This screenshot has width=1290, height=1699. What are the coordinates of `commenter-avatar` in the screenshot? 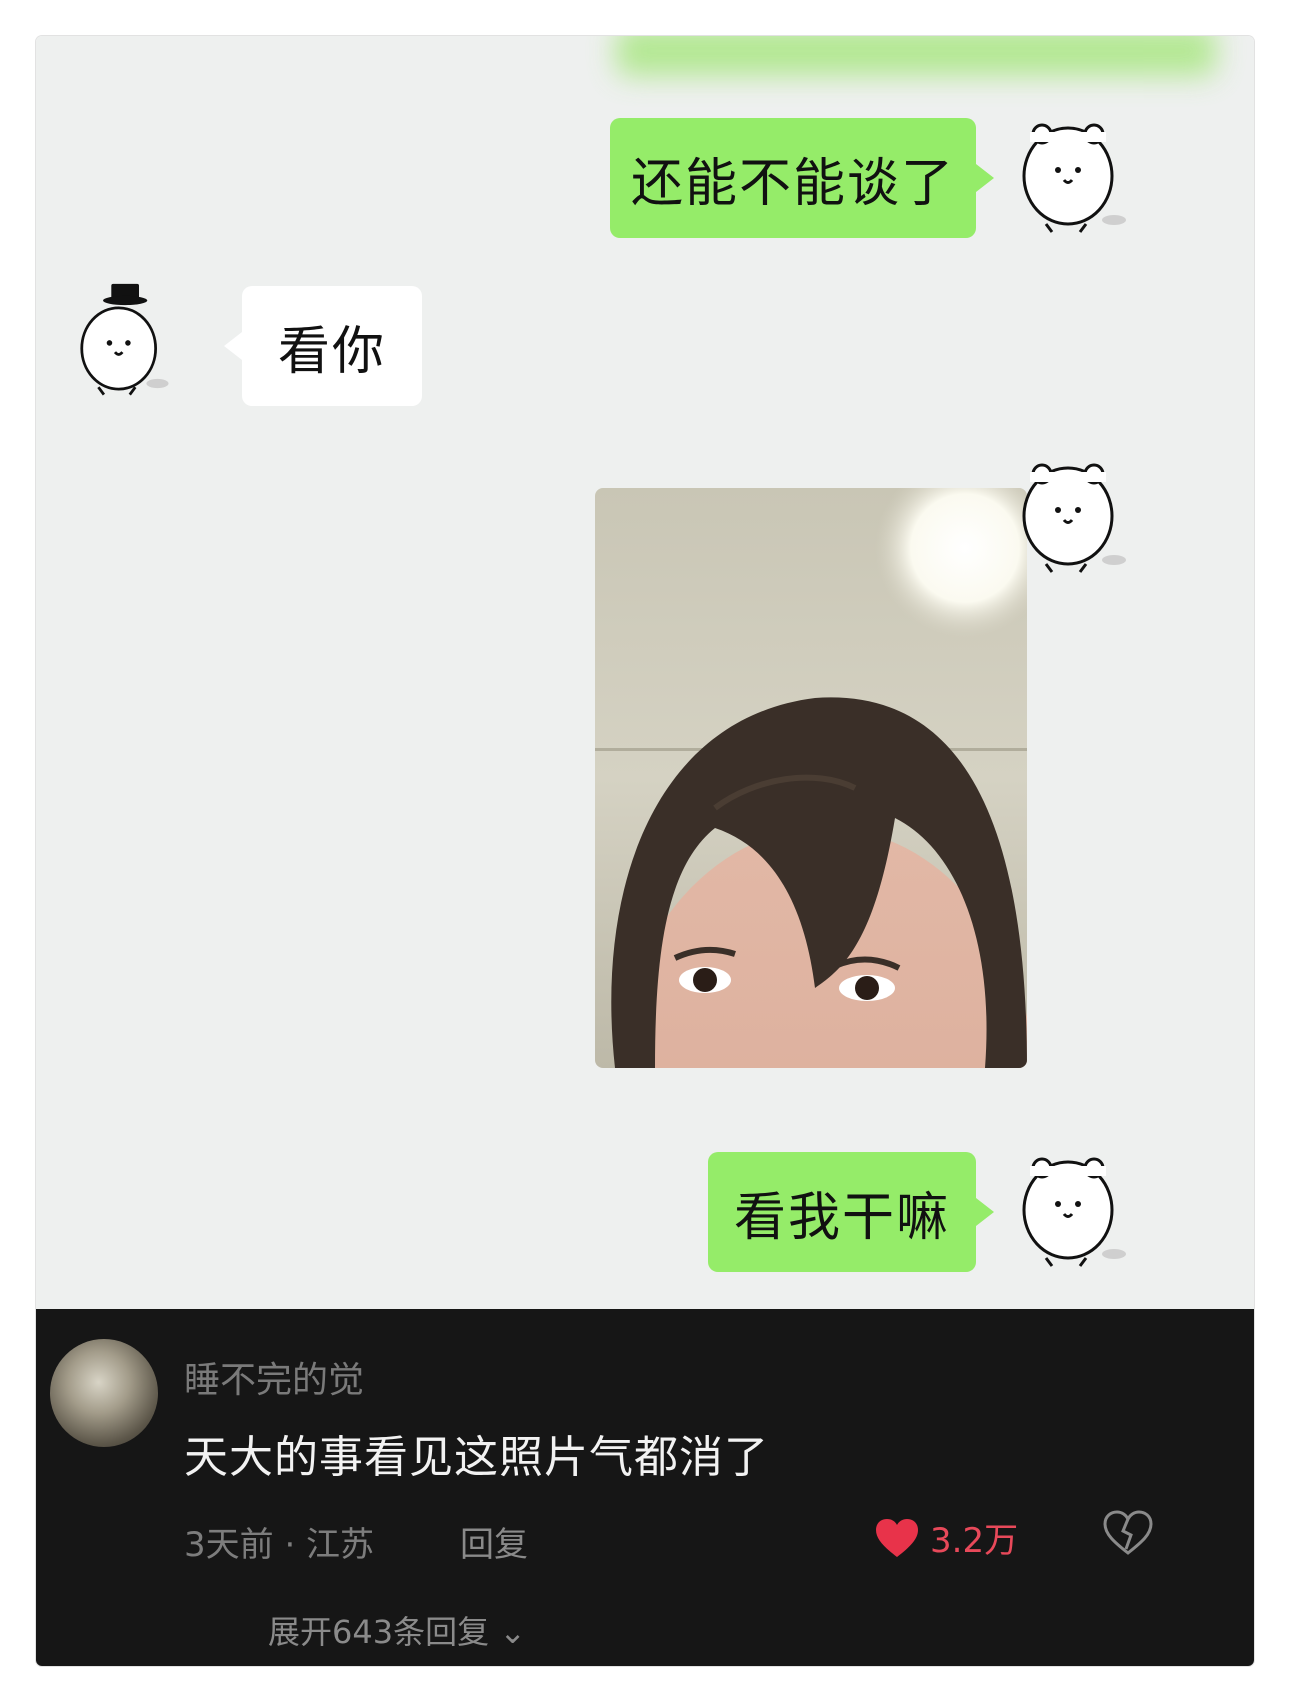 It's located at (104, 1393).